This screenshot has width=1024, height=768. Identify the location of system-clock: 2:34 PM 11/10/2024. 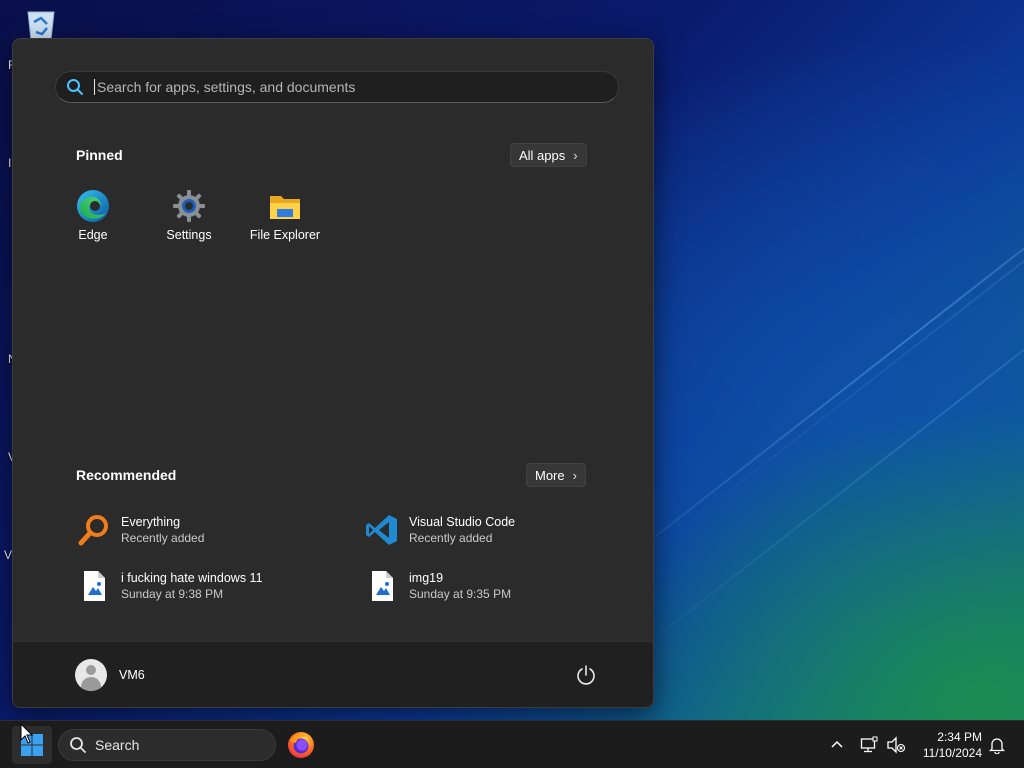
(952, 745).